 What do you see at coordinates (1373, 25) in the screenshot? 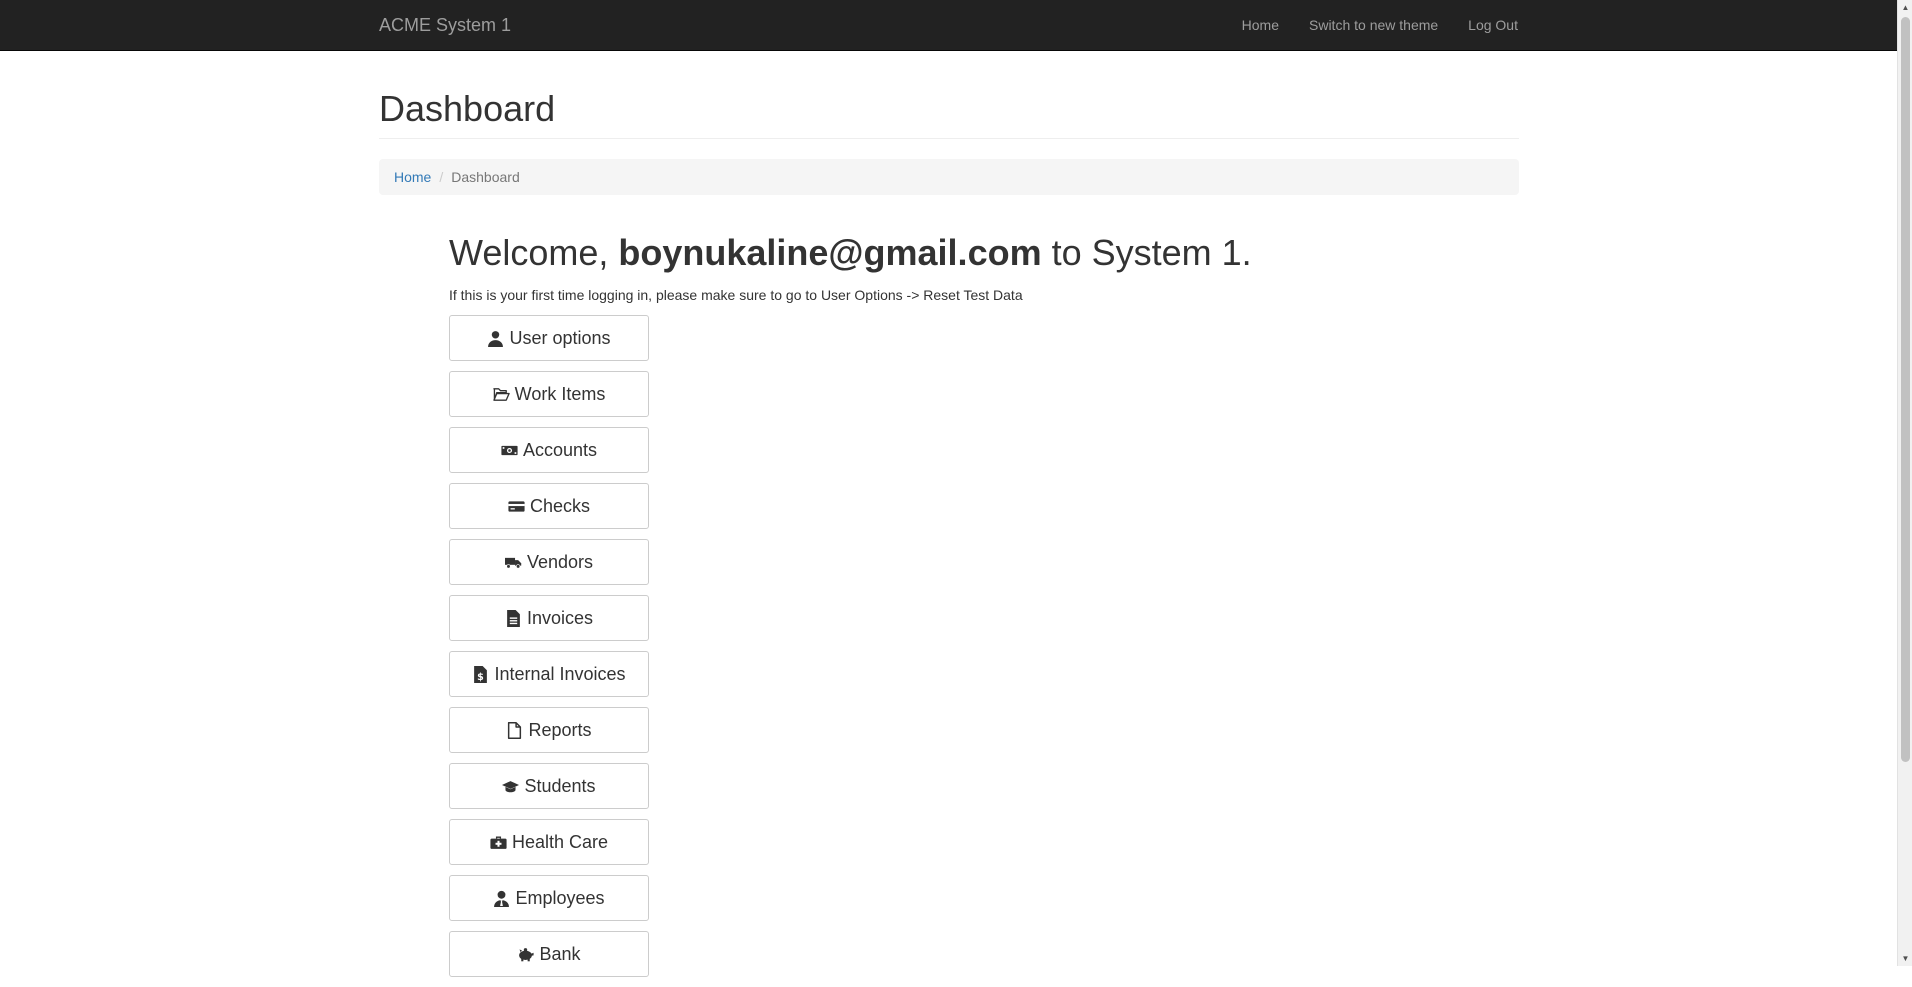
I see `nav-switch-theme-link: Switch to new theme` at bounding box center [1373, 25].